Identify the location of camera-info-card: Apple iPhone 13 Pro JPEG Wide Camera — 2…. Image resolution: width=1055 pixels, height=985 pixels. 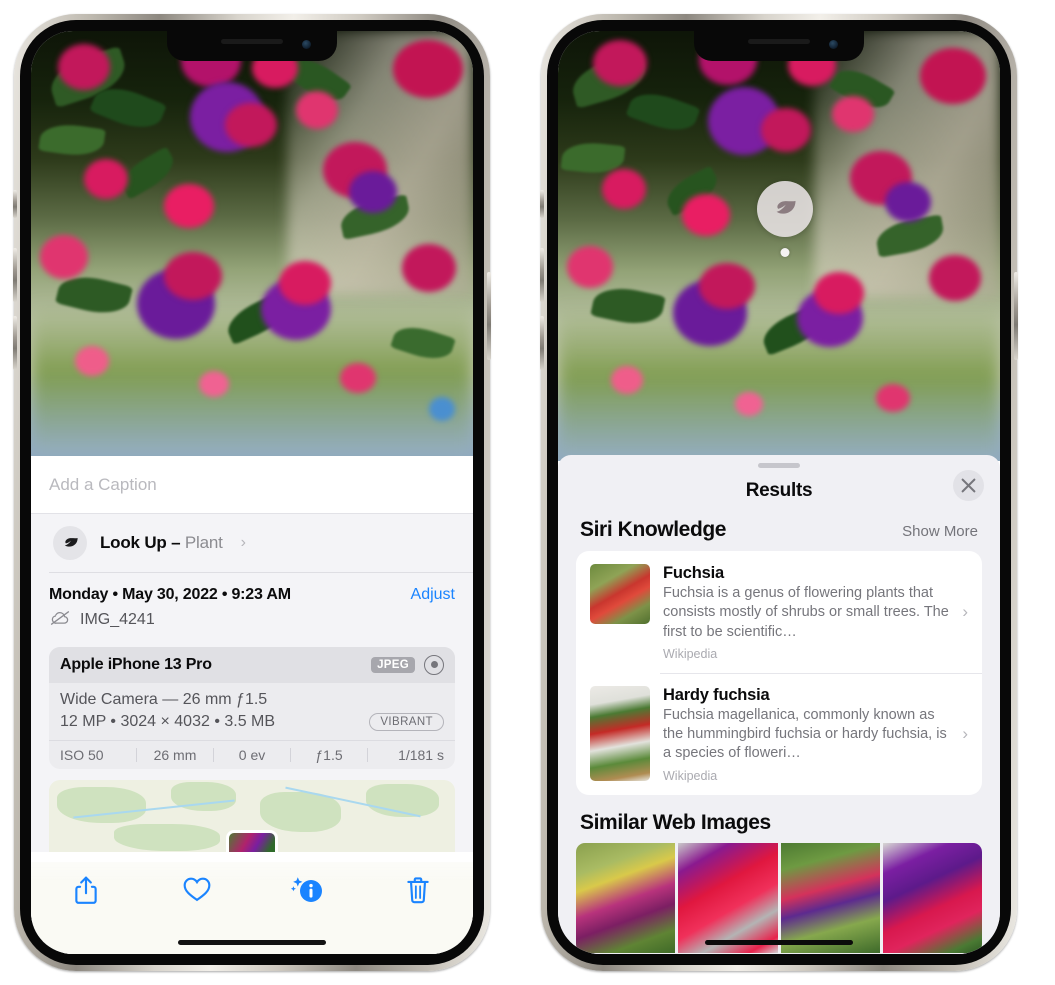
(252, 707).